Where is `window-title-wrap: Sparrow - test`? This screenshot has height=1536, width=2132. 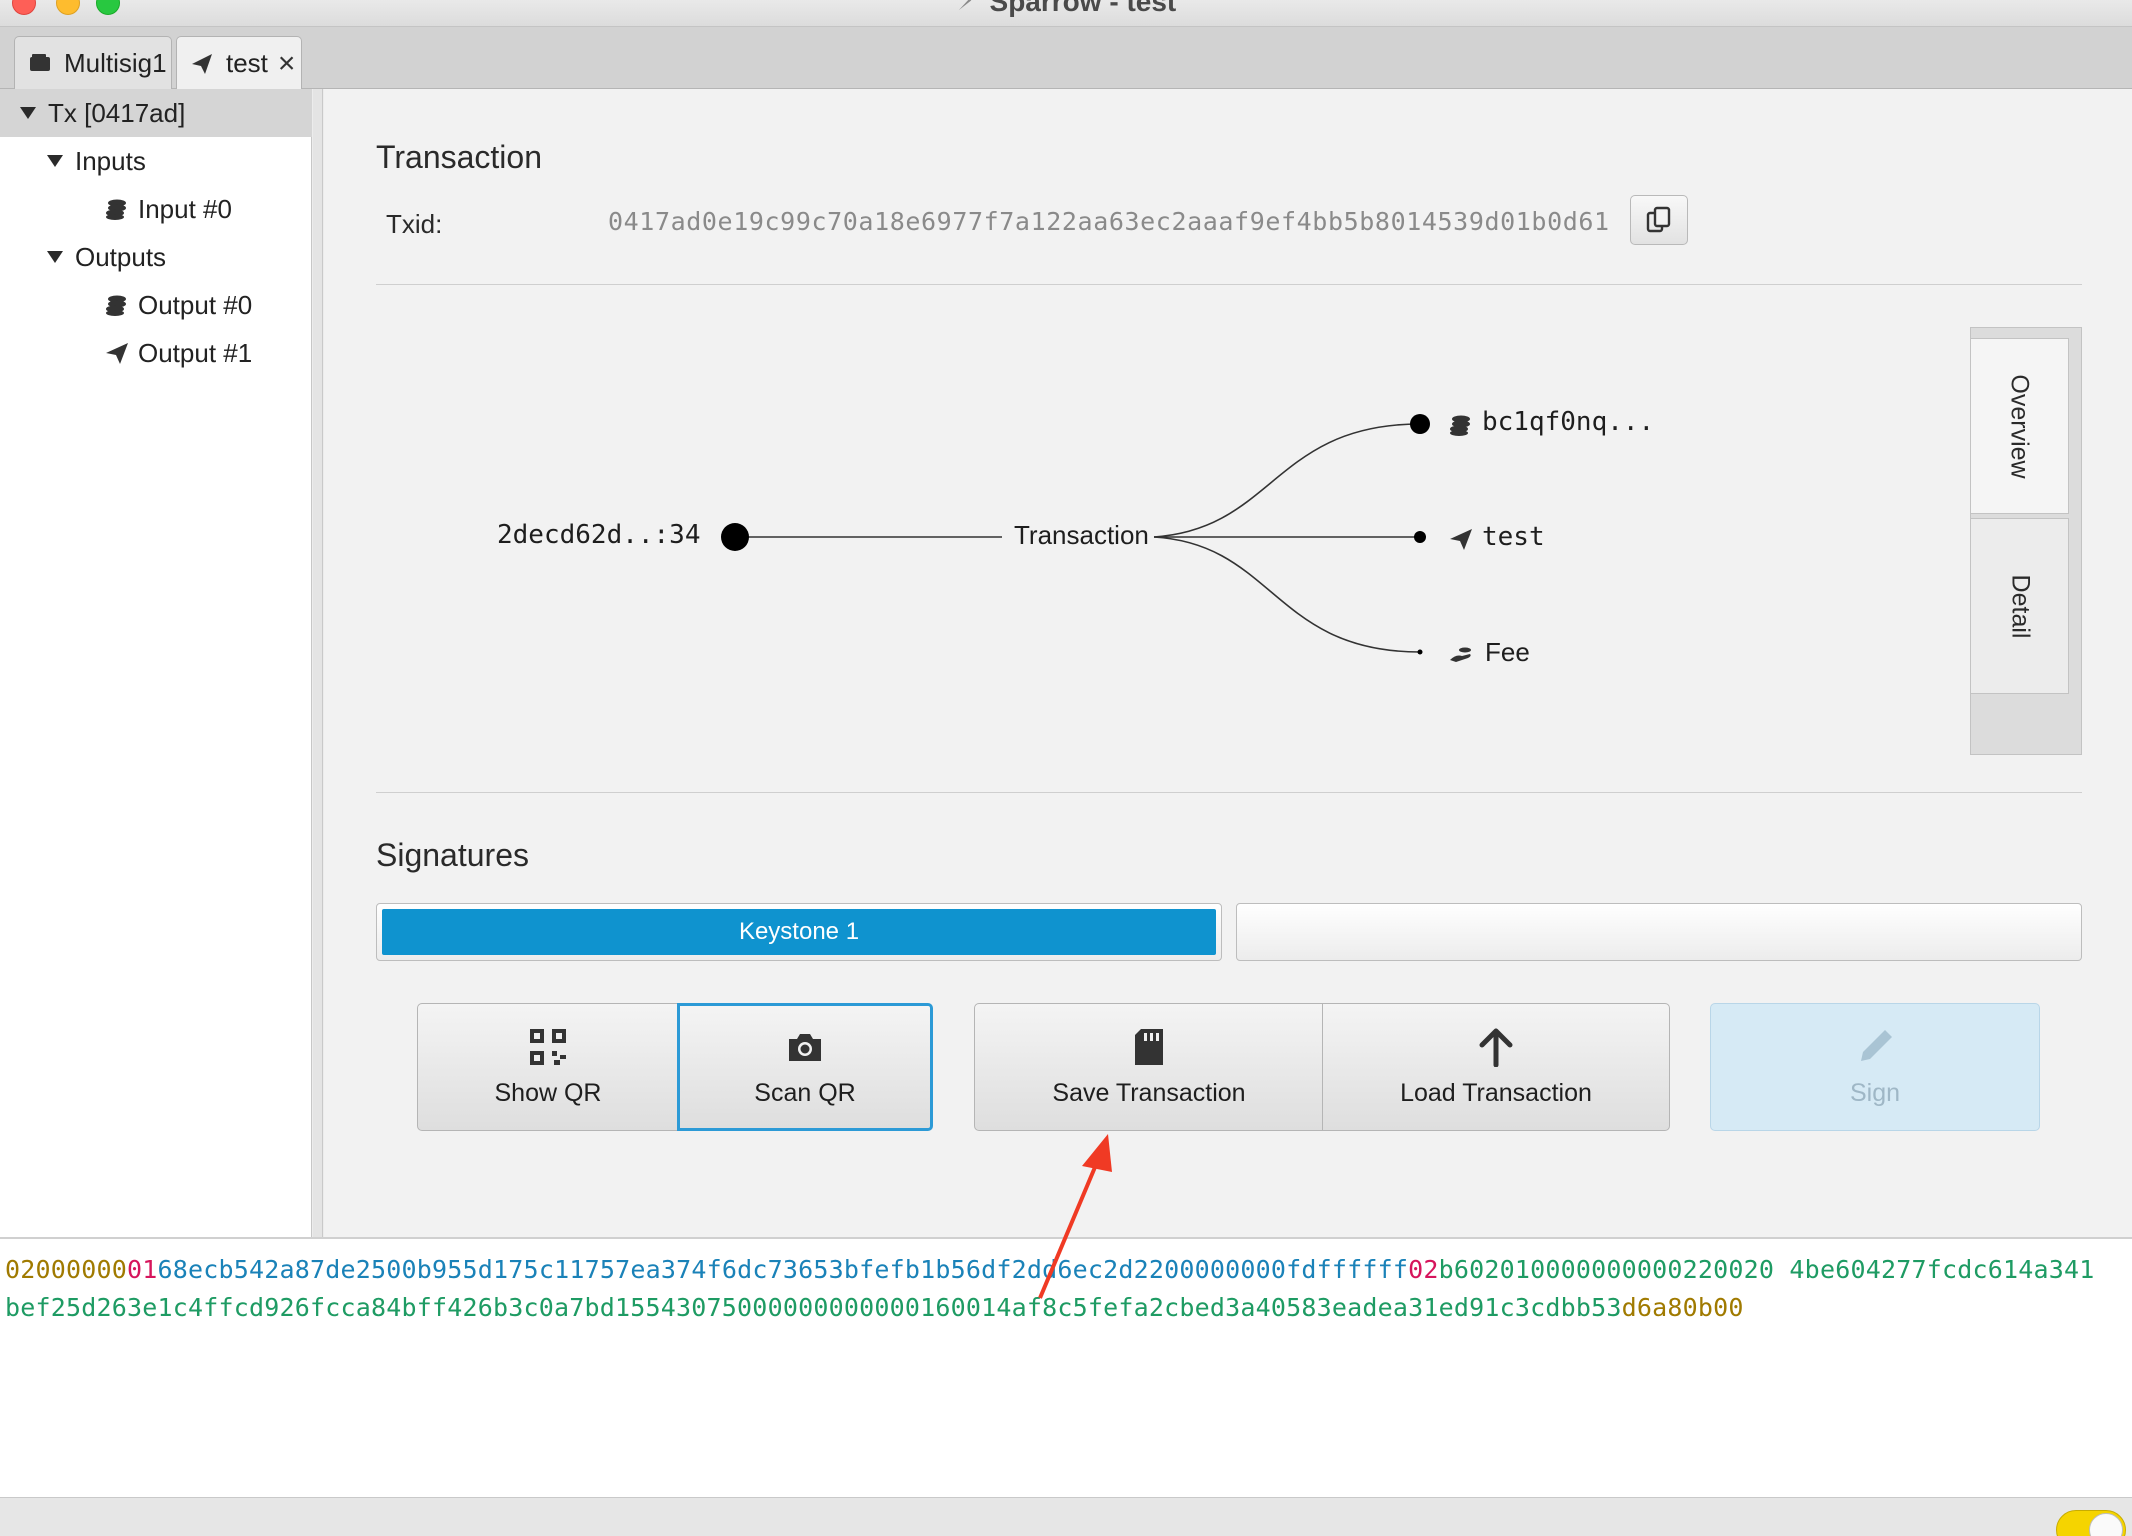
window-title-wrap: Sparrow - test is located at coordinates (1066, 9).